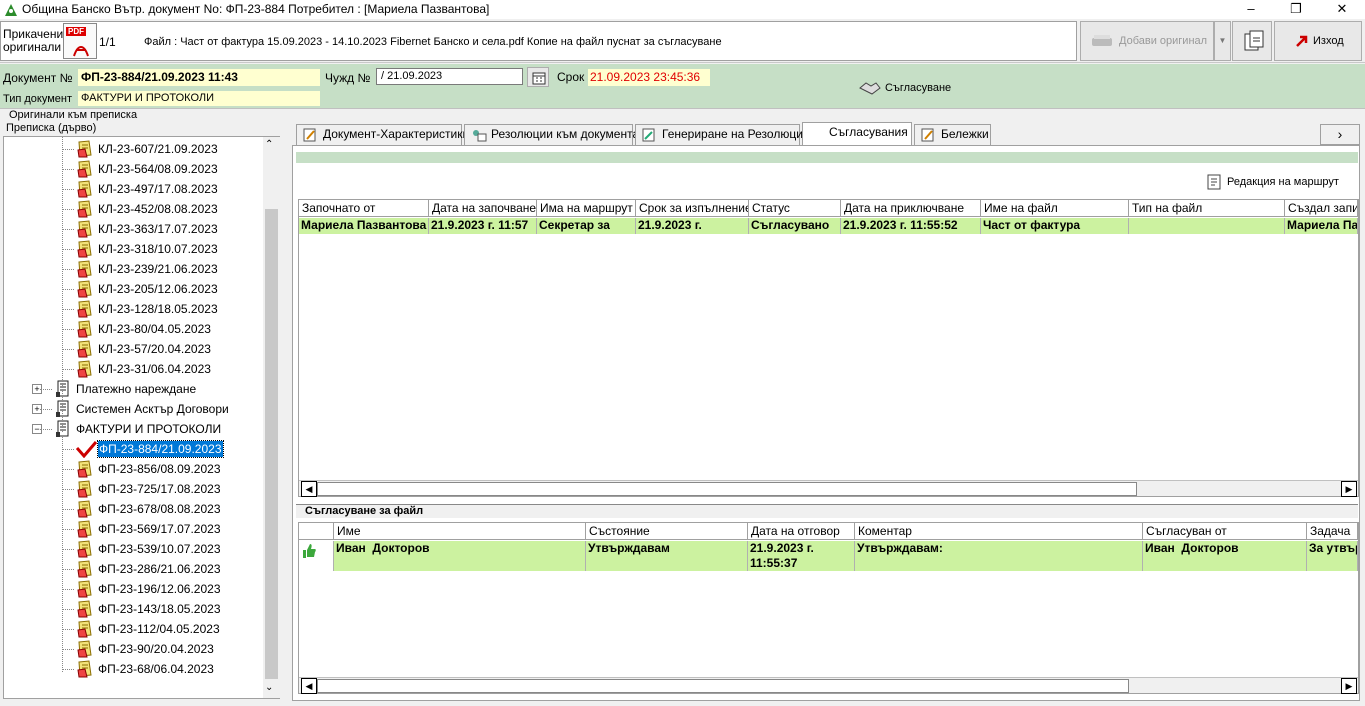 This screenshot has width=1365, height=706. I want to click on column-header: Коментар, so click(999, 531).